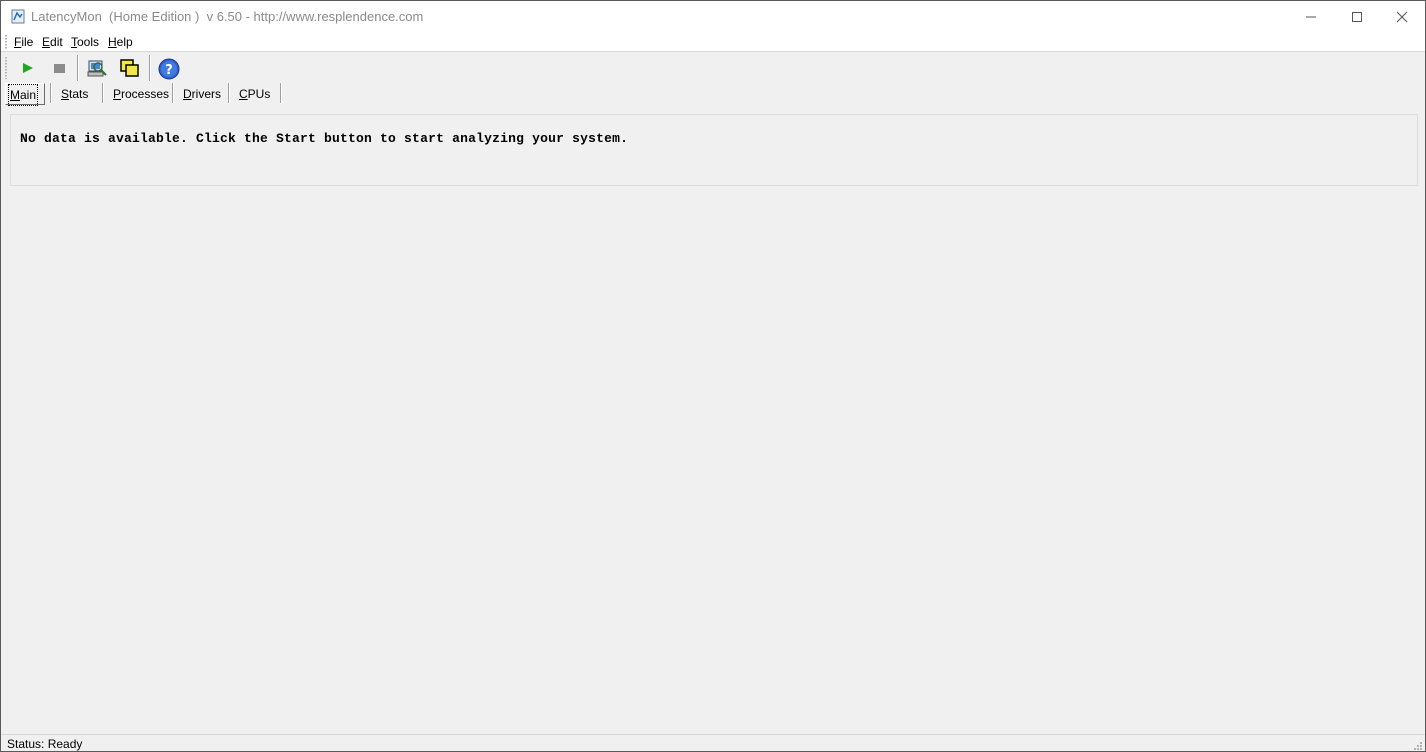 The width and height of the screenshot is (1426, 752). What do you see at coordinates (124, 42) in the screenshot?
I see `menu-help-rest: elp` at bounding box center [124, 42].